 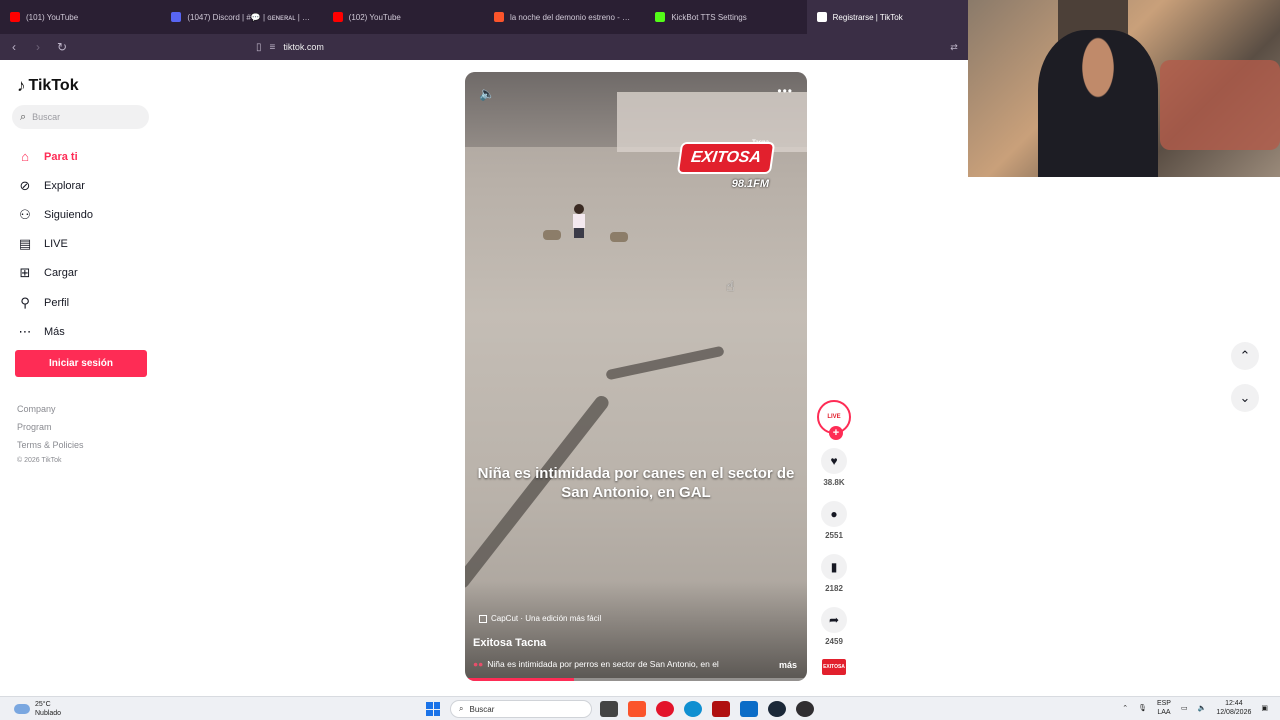 I want to click on sidebar-item-live: ▤ LIVE, so click(x=55, y=244).